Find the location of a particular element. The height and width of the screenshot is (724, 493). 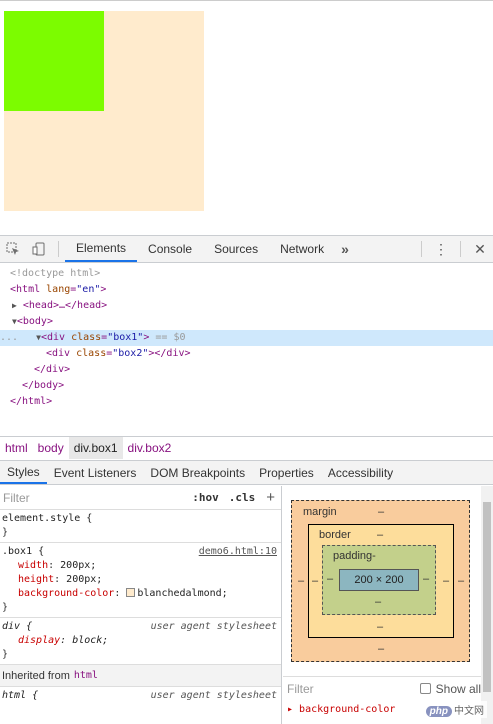

padding-right-value: – is located at coordinates (426, 579).